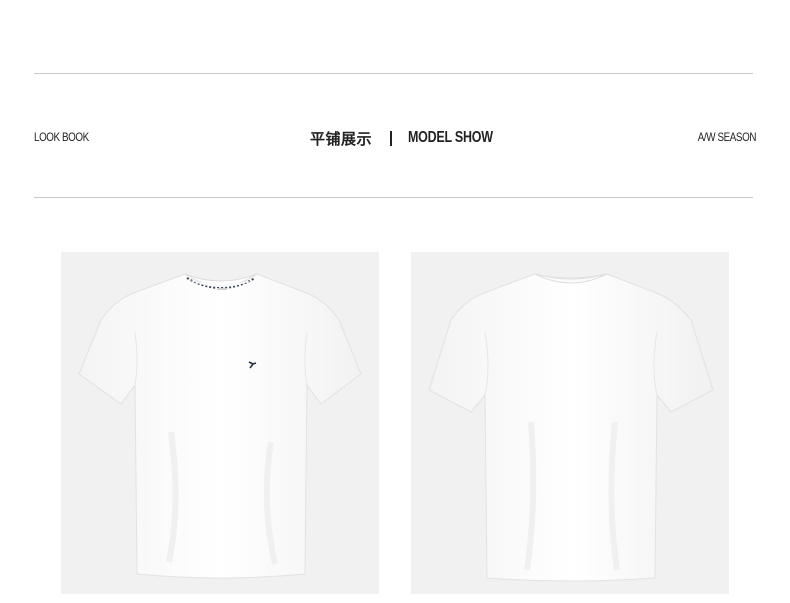 Image resolution: width=790 pixels, height=603 pixels. What do you see at coordinates (61, 137) in the screenshot?
I see `look-book-label: LOOK BOOK` at bounding box center [61, 137].